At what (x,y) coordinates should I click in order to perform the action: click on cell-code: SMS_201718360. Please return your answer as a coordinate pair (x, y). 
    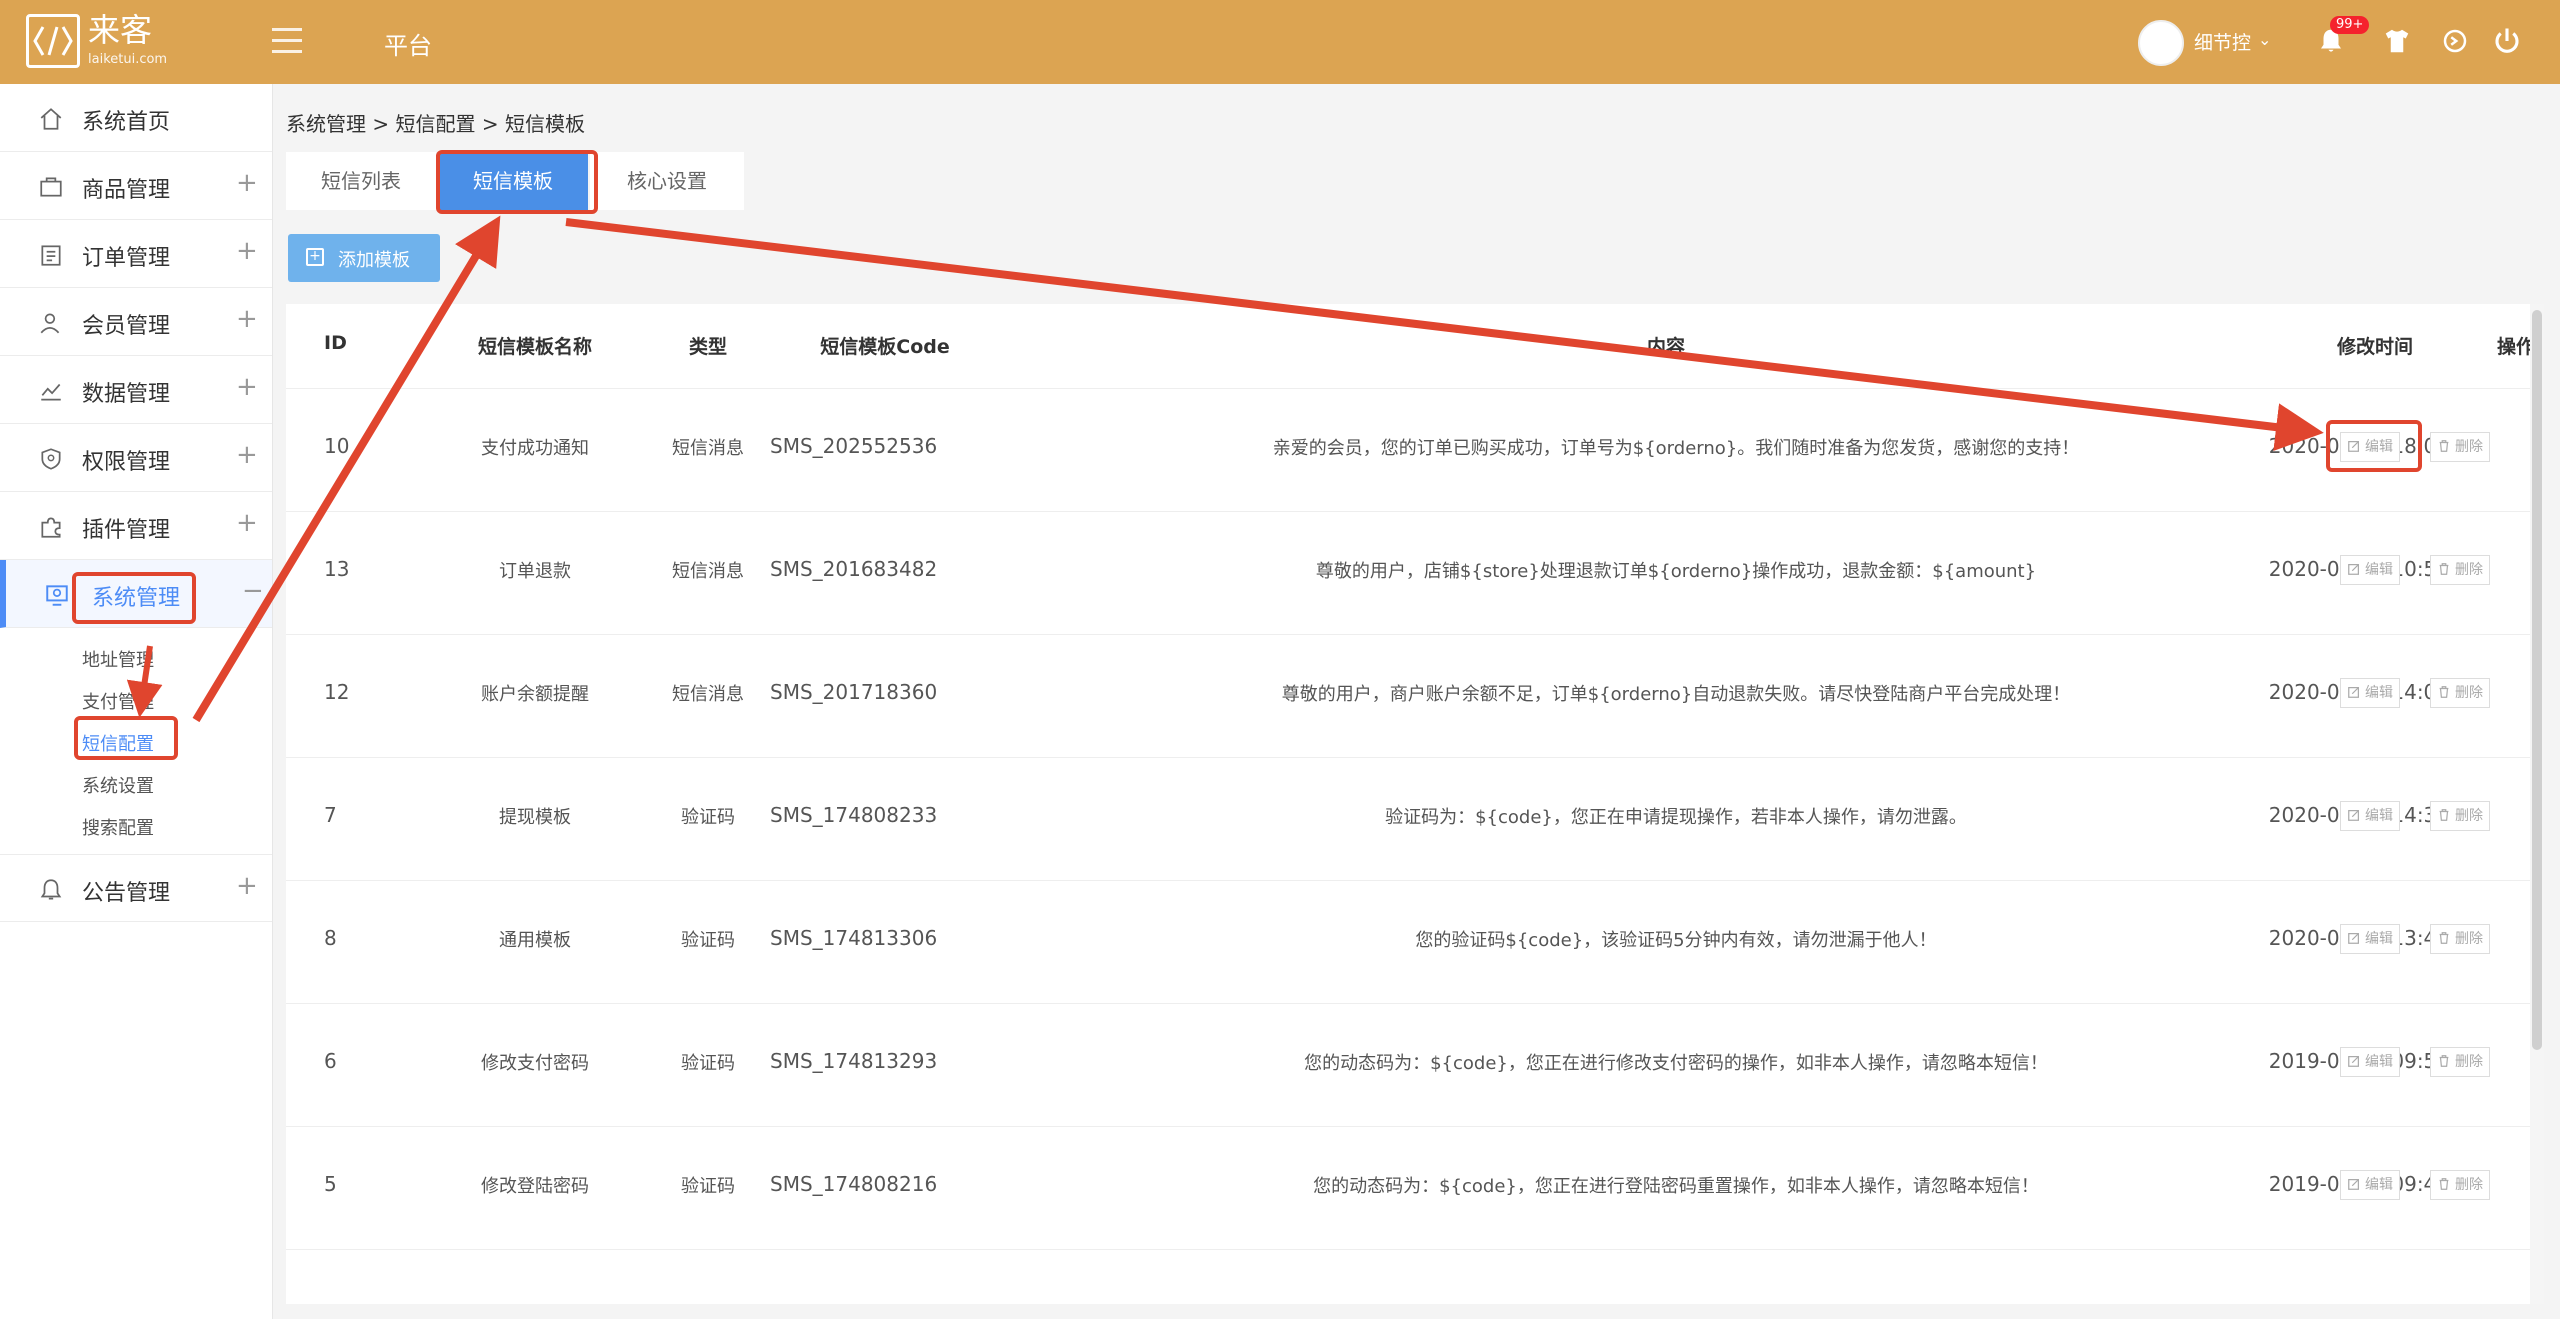
    Looking at the image, I should click on (854, 692).